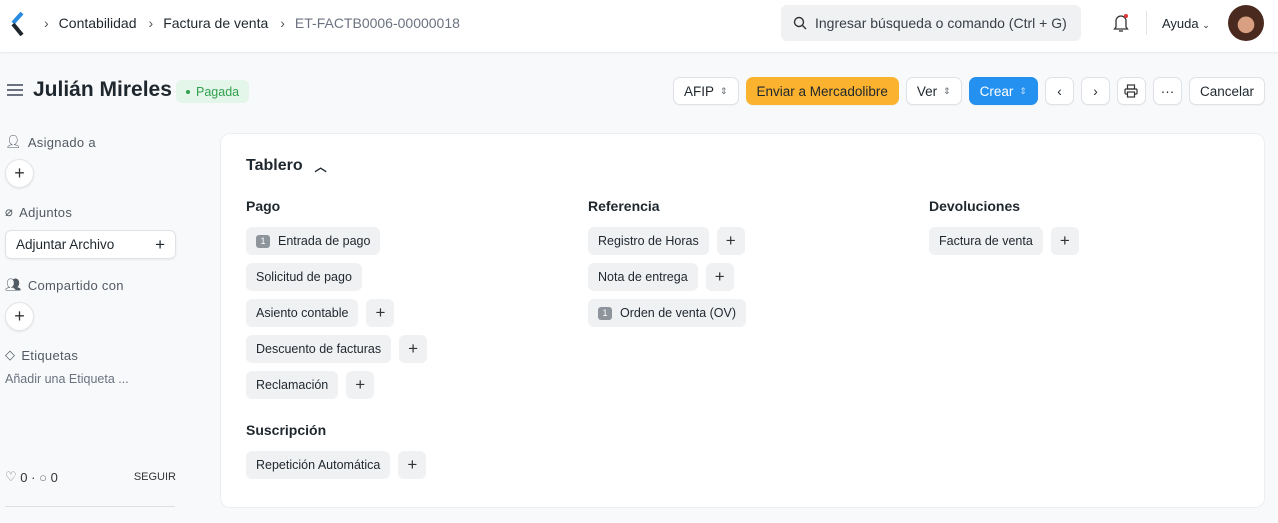 The width and height of the screenshot is (1278, 523). I want to click on send-label: Enviar a Mercadolibre, so click(822, 91).